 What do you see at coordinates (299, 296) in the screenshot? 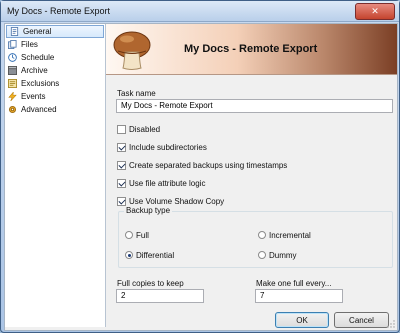
I see `make-full-field` at bounding box center [299, 296].